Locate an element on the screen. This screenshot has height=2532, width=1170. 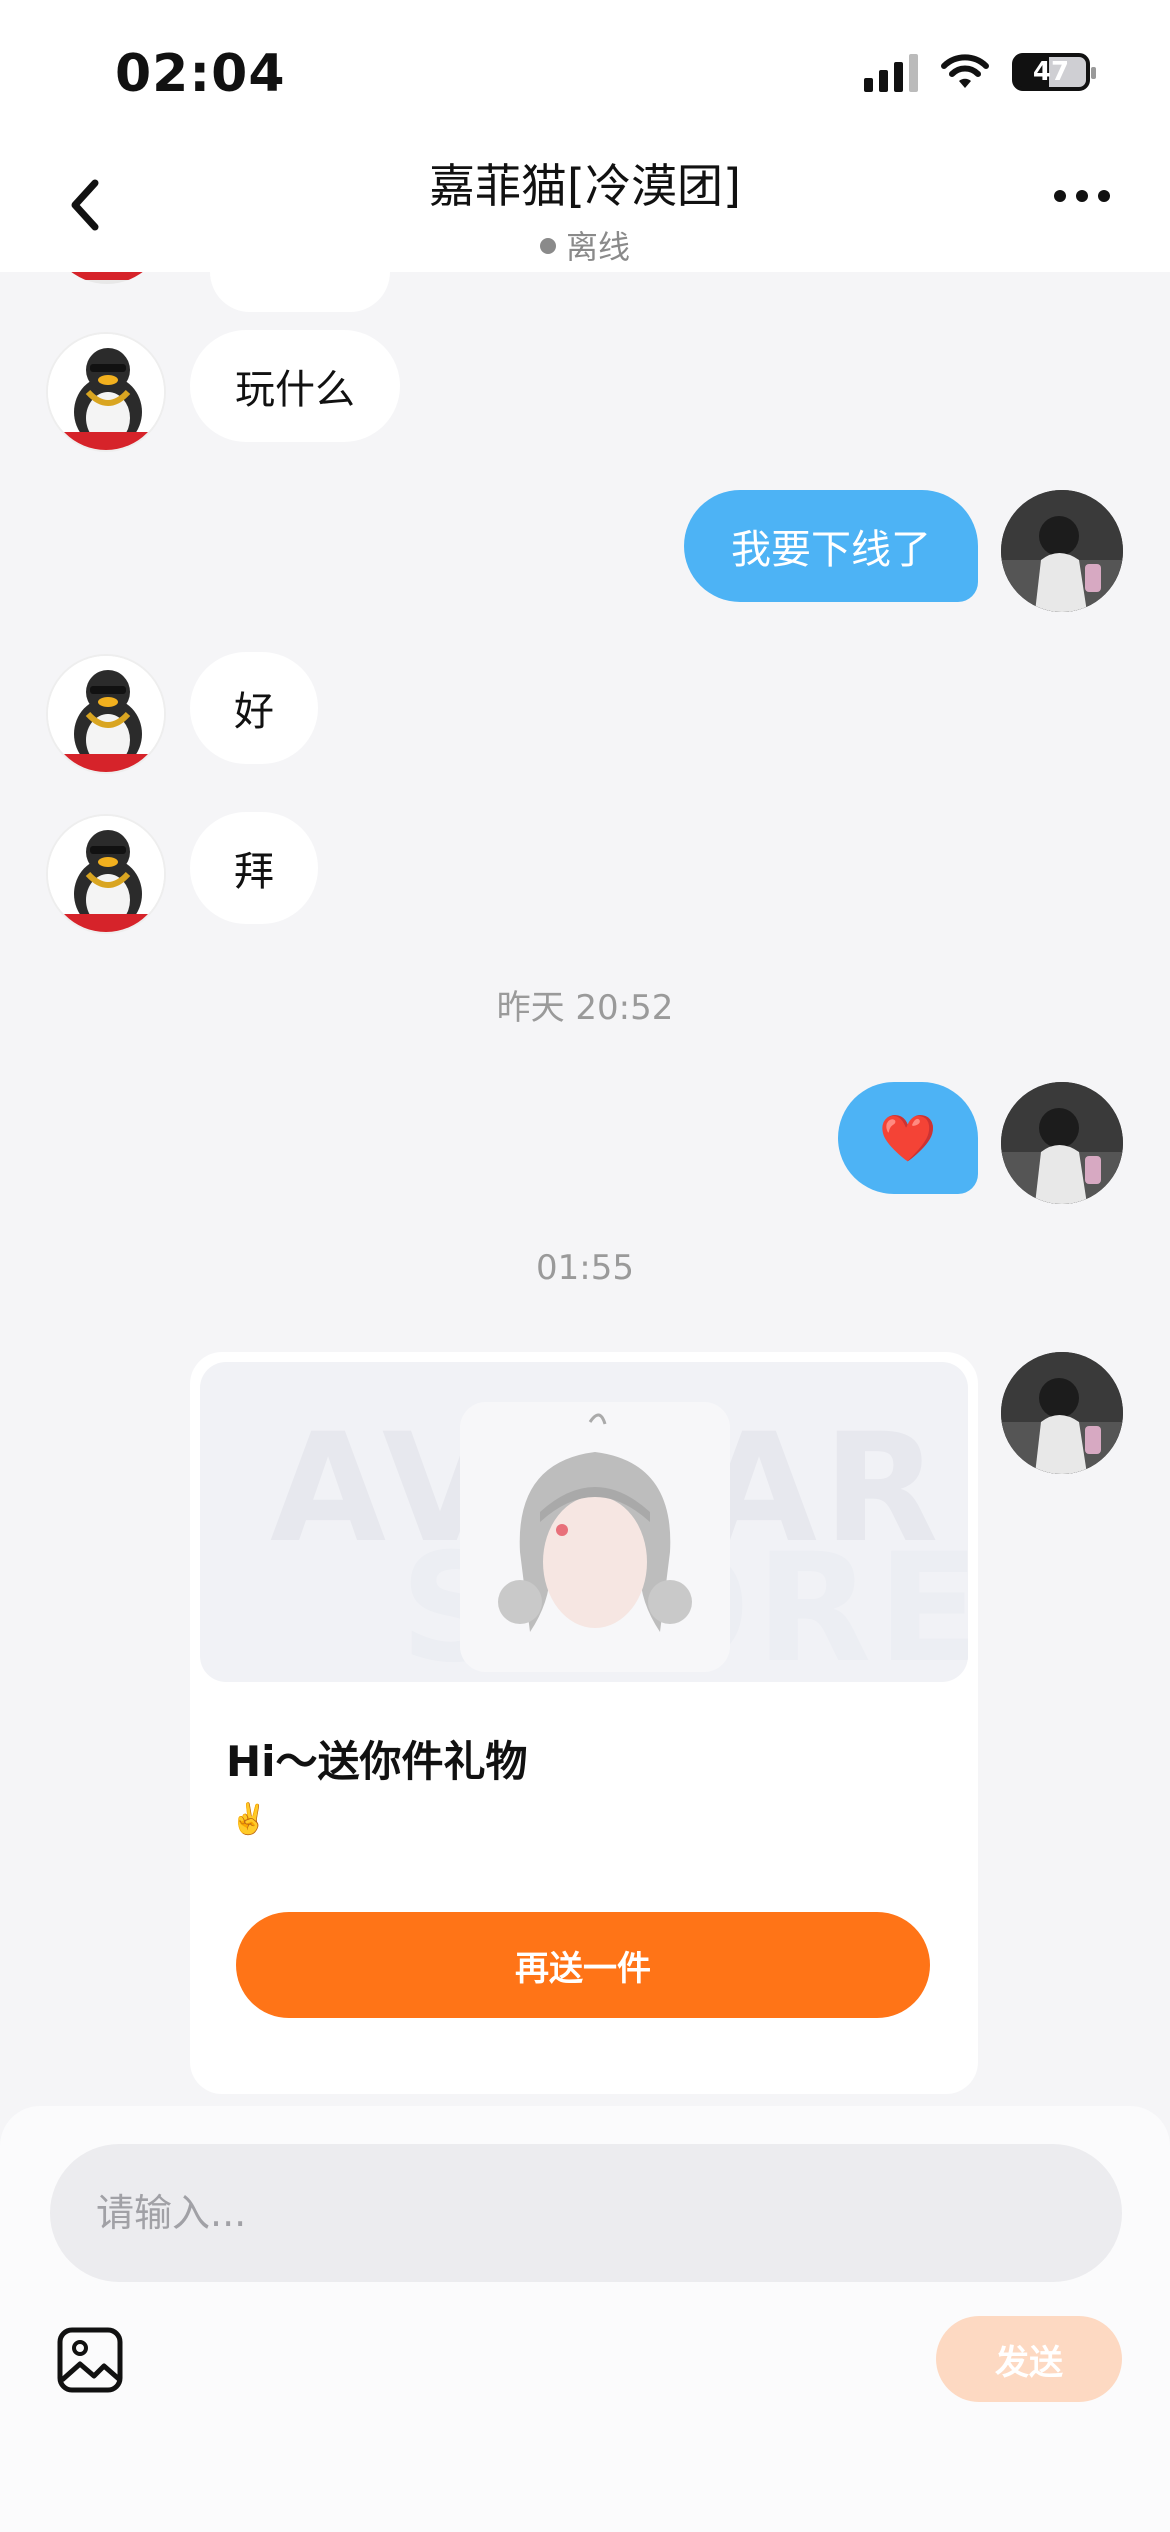
top-bar: 02:04 47 嘉菲猫[冷漠团] 离线 is located at coordinates (585, 136).